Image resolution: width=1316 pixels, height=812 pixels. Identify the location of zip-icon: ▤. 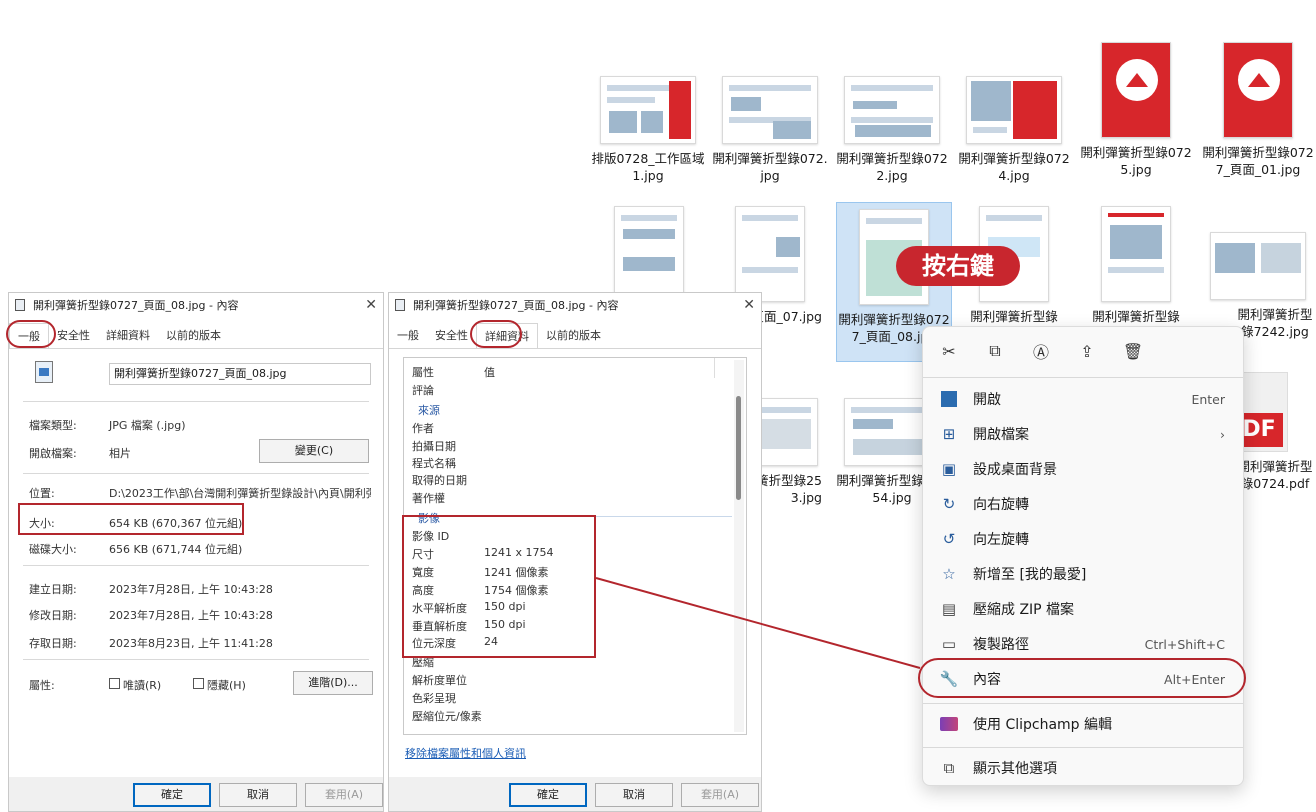
(949, 609).